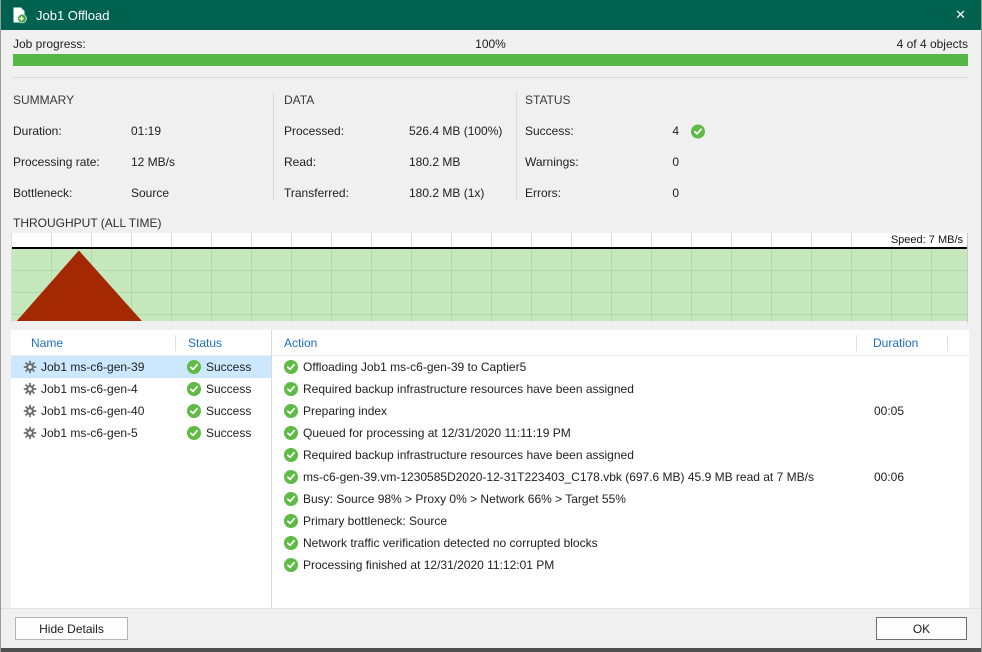 The height and width of the screenshot is (652, 982). I want to click on column-header-status: Status, so click(199, 343).